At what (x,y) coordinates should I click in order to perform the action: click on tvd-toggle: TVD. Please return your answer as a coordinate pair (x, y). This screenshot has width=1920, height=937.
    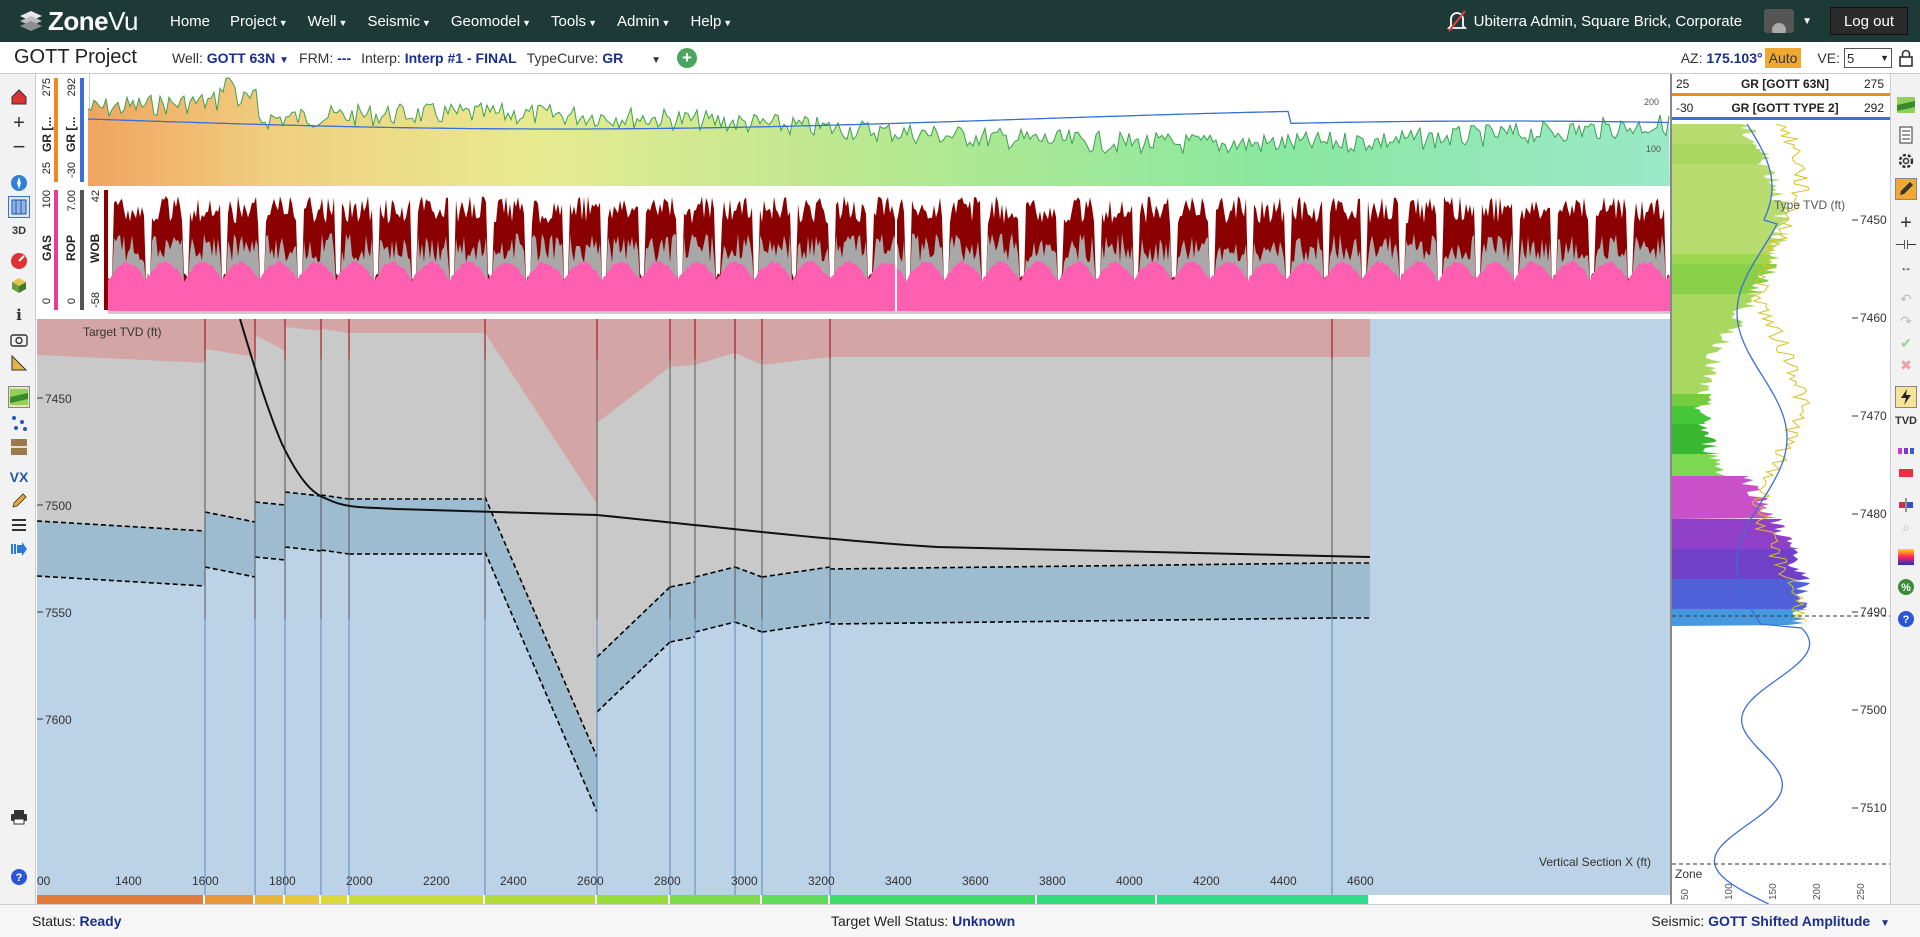
    Looking at the image, I should click on (1906, 421).